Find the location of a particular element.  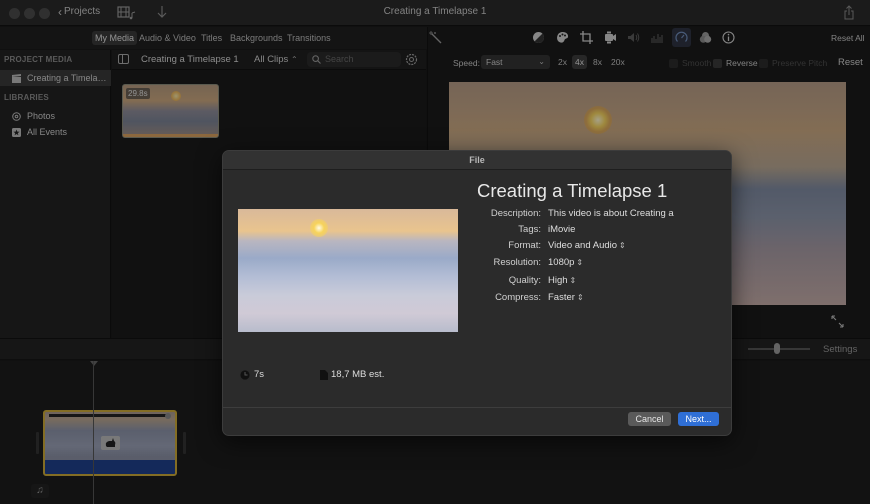

compress-value: Faster is located at coordinates (561, 297).